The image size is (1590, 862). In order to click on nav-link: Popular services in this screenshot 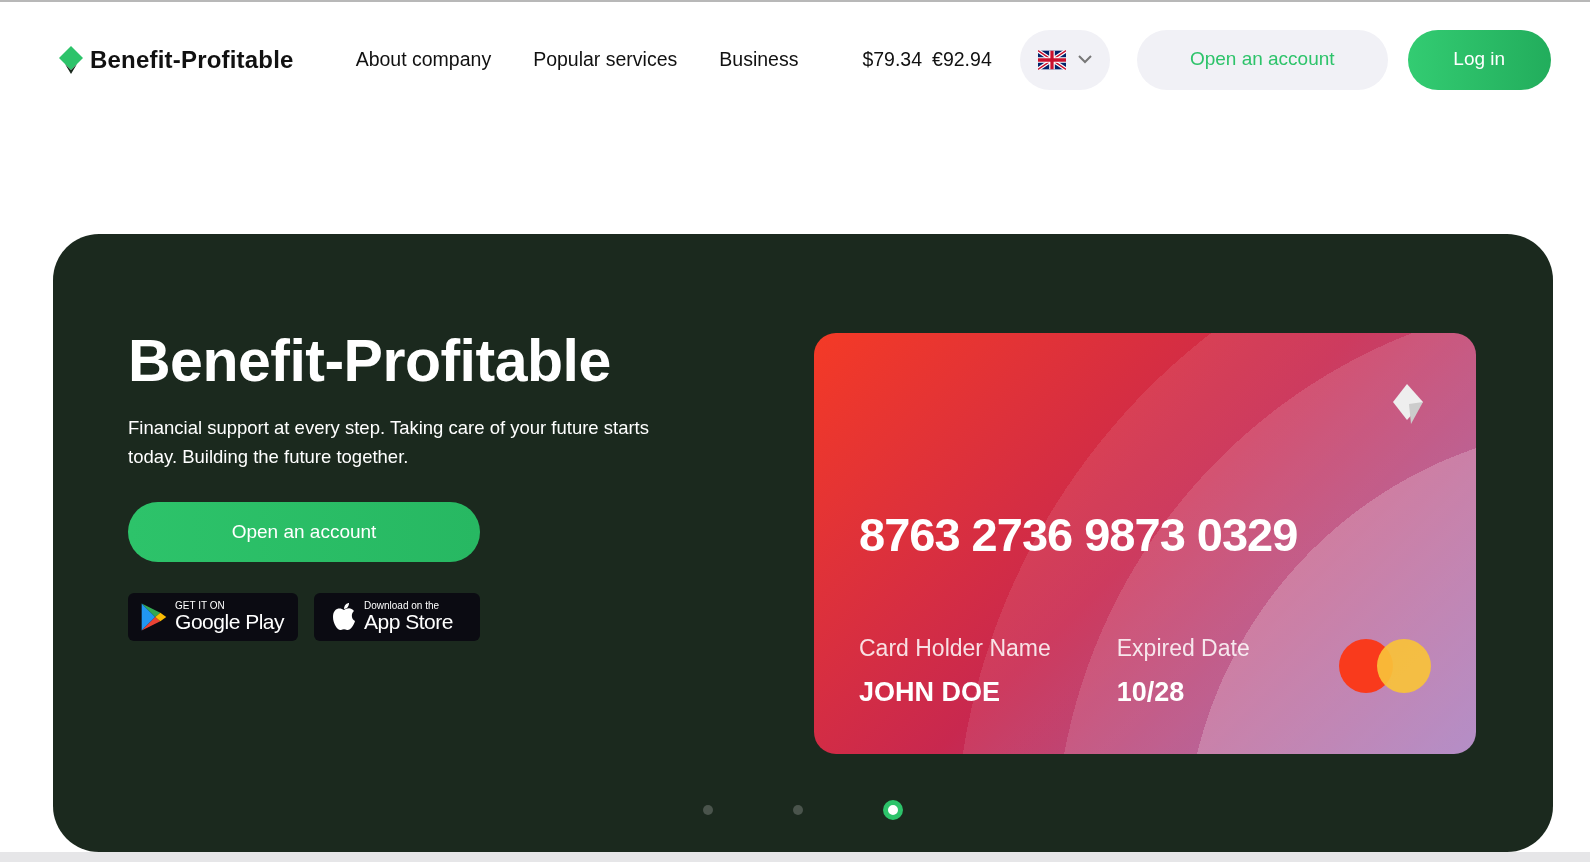, I will do `click(605, 59)`.